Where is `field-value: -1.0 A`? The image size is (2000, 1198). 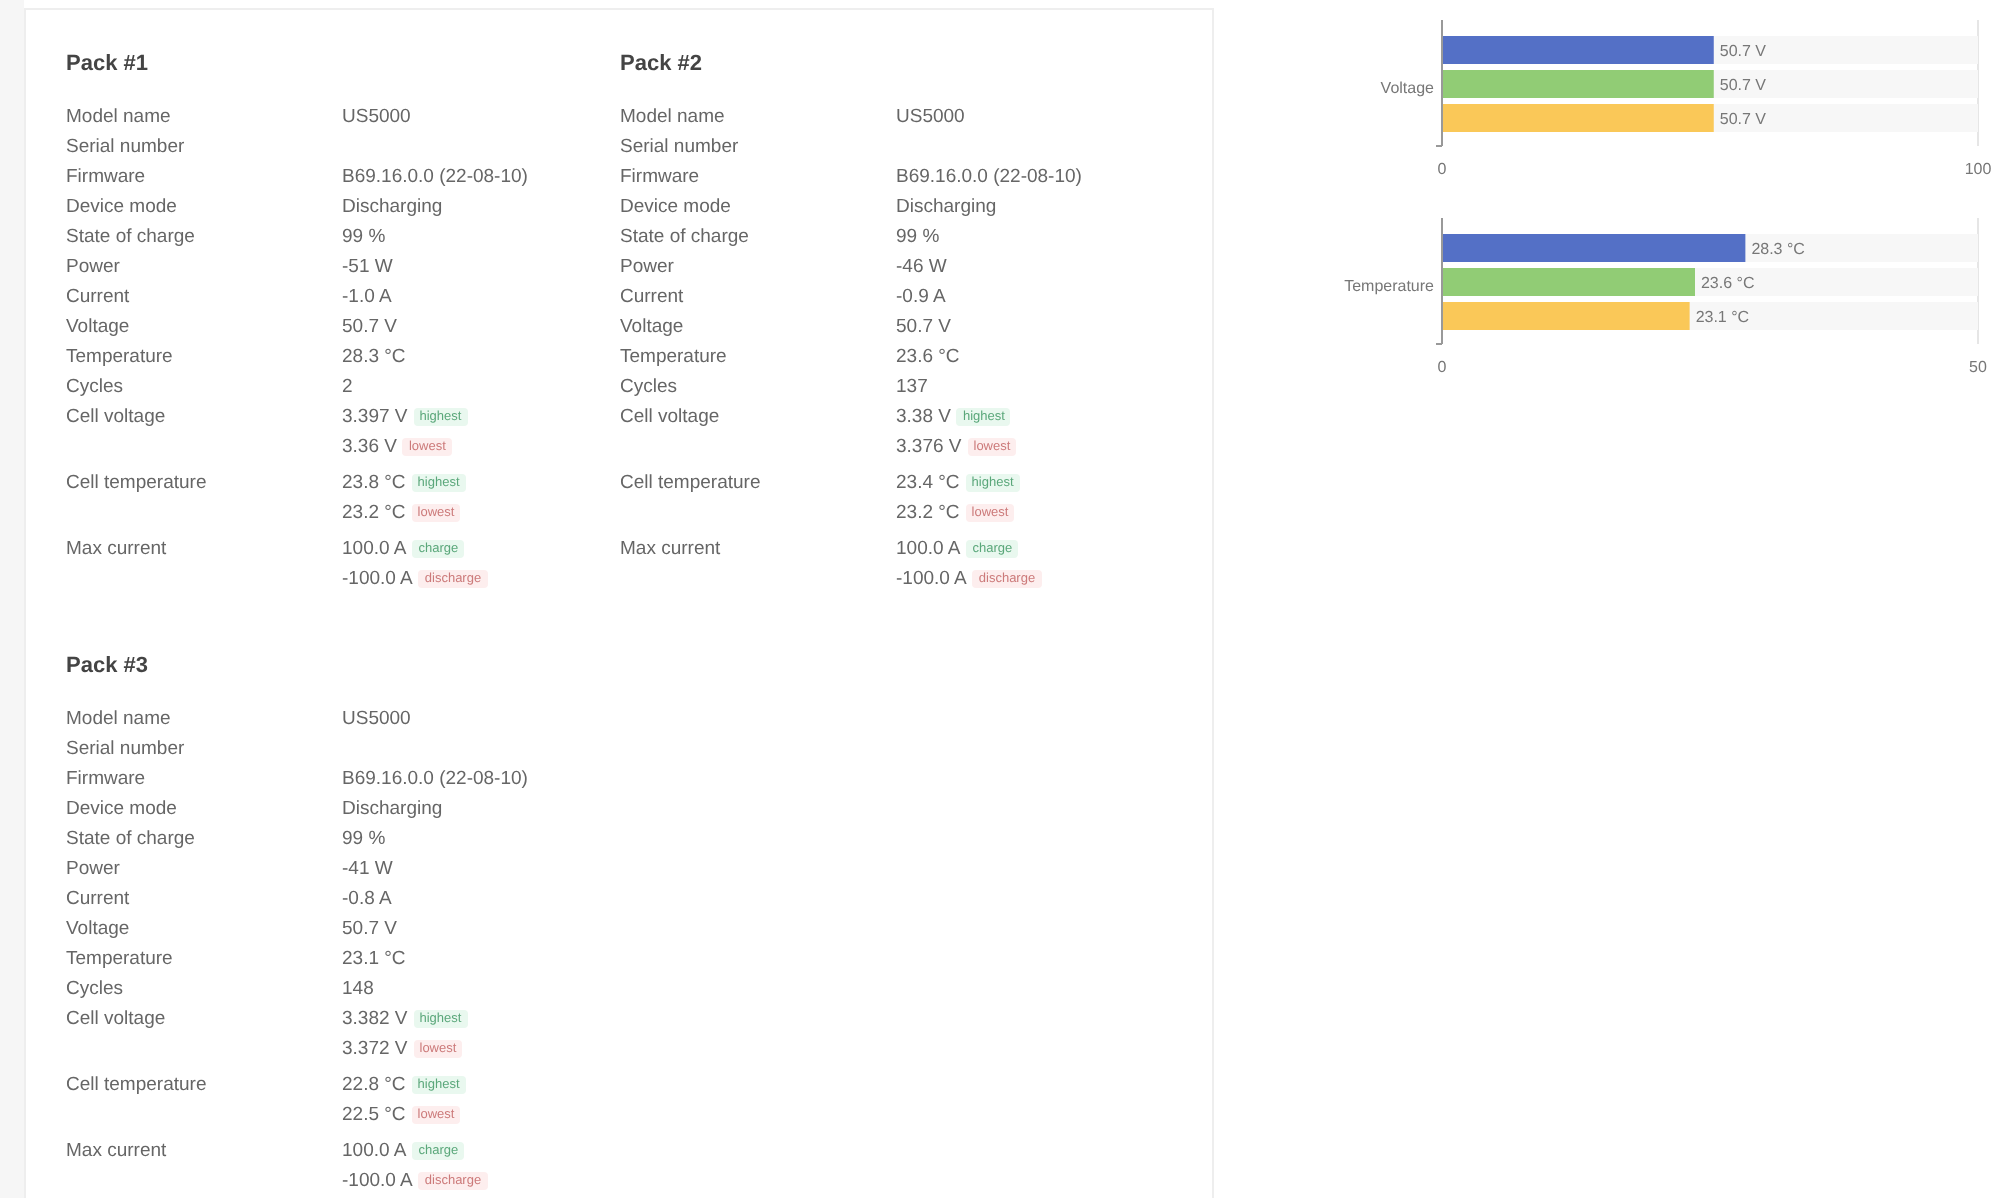 field-value: -1.0 A is located at coordinates (367, 298).